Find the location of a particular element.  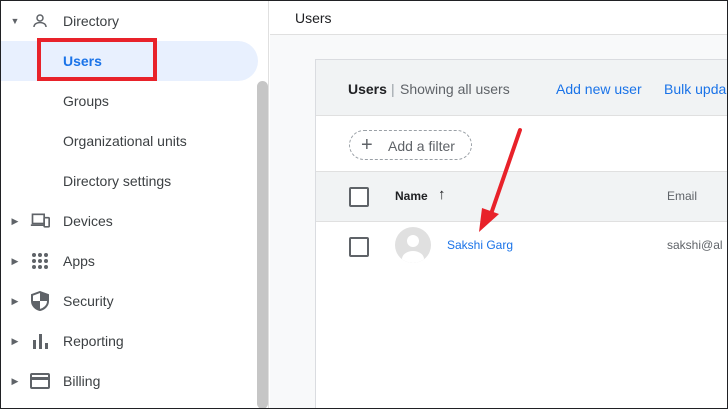

filter-bar: + Add a filter is located at coordinates (522, 144).